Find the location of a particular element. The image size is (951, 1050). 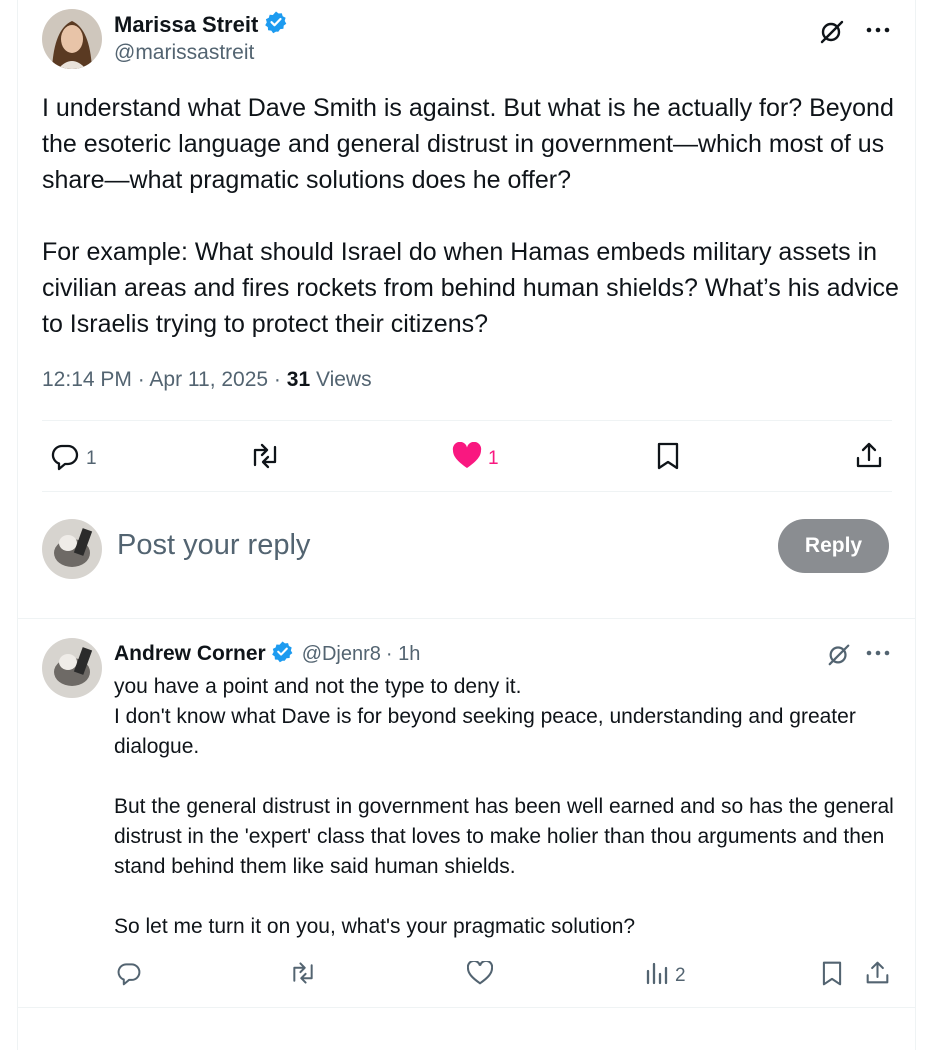

repost-button is located at coordinates (265, 458).